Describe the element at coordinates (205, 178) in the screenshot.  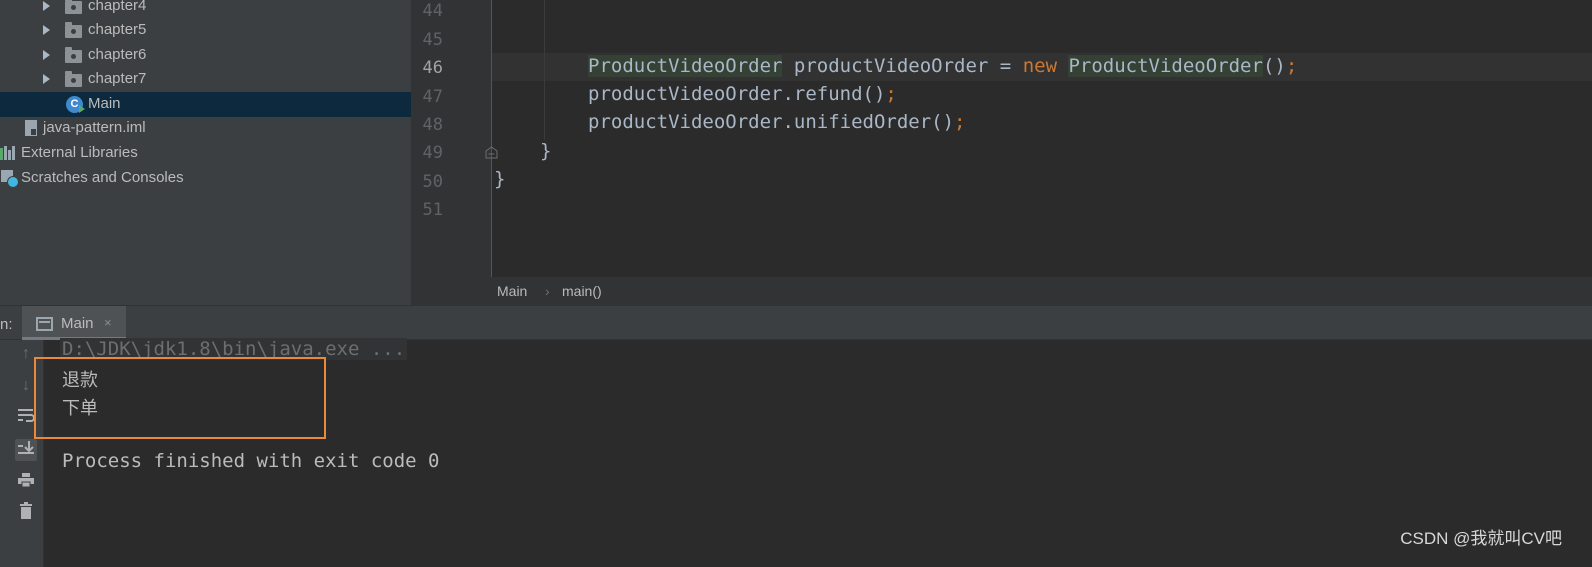
I see `tree-item-scratches: Scratches and Consoles` at that location.